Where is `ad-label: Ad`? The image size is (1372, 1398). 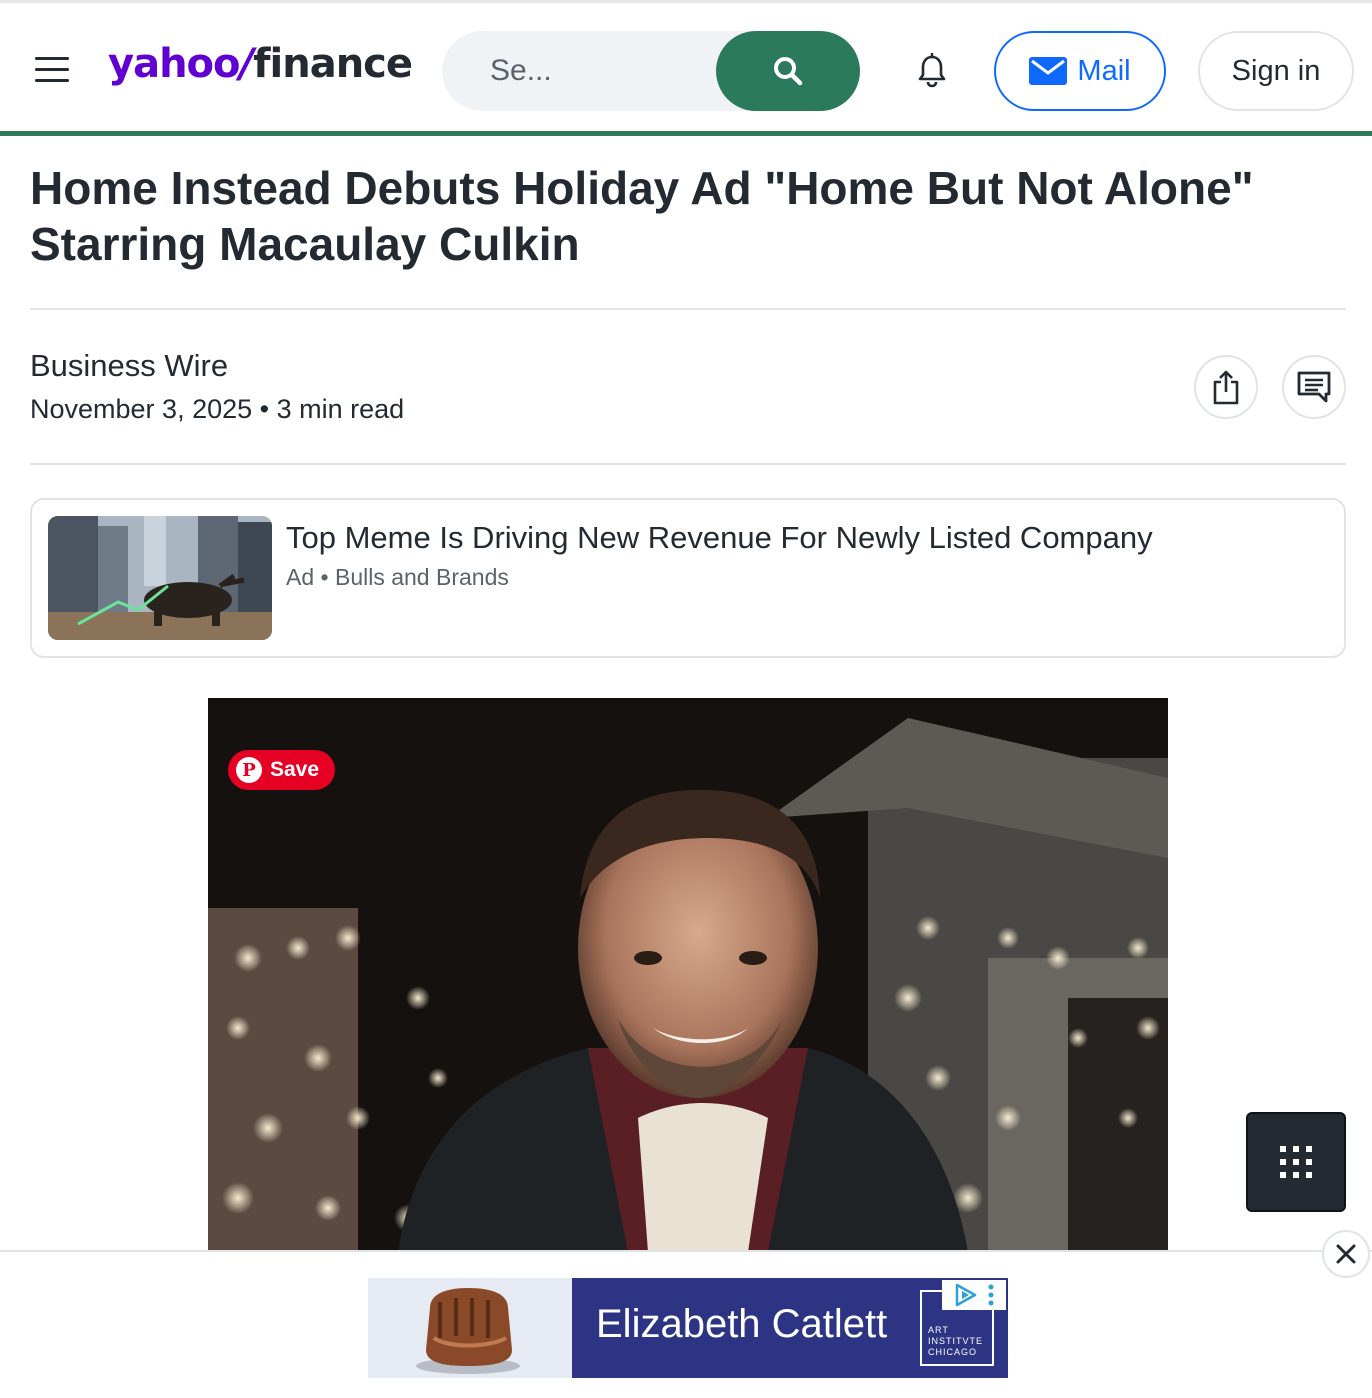
ad-label: Ad is located at coordinates (300, 577).